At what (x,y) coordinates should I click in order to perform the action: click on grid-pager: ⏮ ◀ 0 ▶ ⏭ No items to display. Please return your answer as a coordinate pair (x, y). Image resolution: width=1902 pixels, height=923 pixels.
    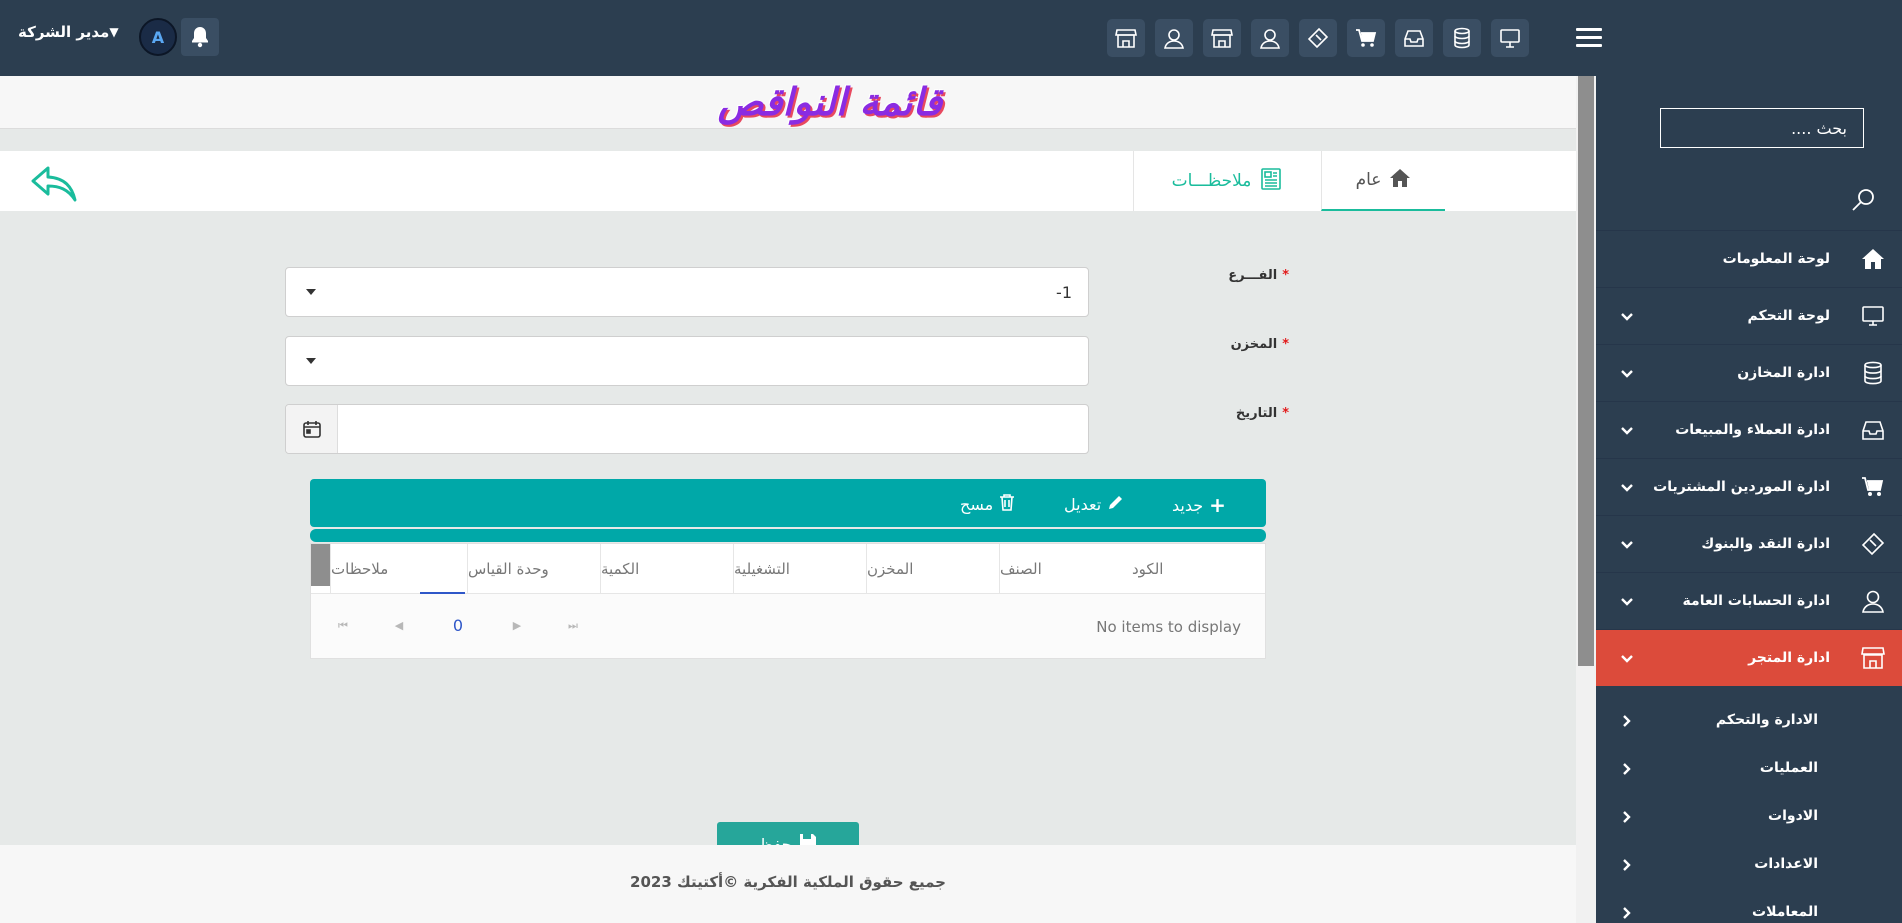
    Looking at the image, I should click on (788, 626).